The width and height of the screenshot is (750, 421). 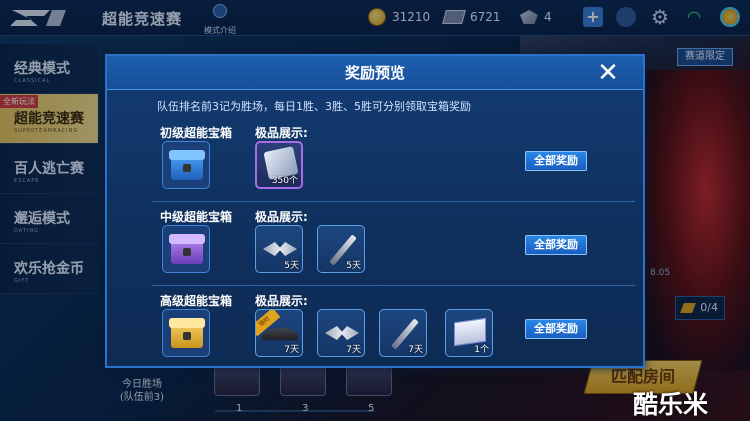 I want to click on watermark: 酷乐米, so click(x=671, y=404).